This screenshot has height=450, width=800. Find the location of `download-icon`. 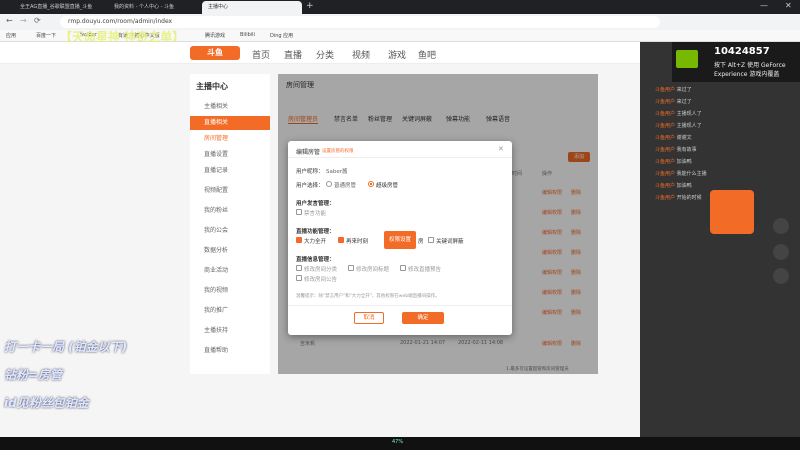

download-icon is located at coordinates (781, 252).